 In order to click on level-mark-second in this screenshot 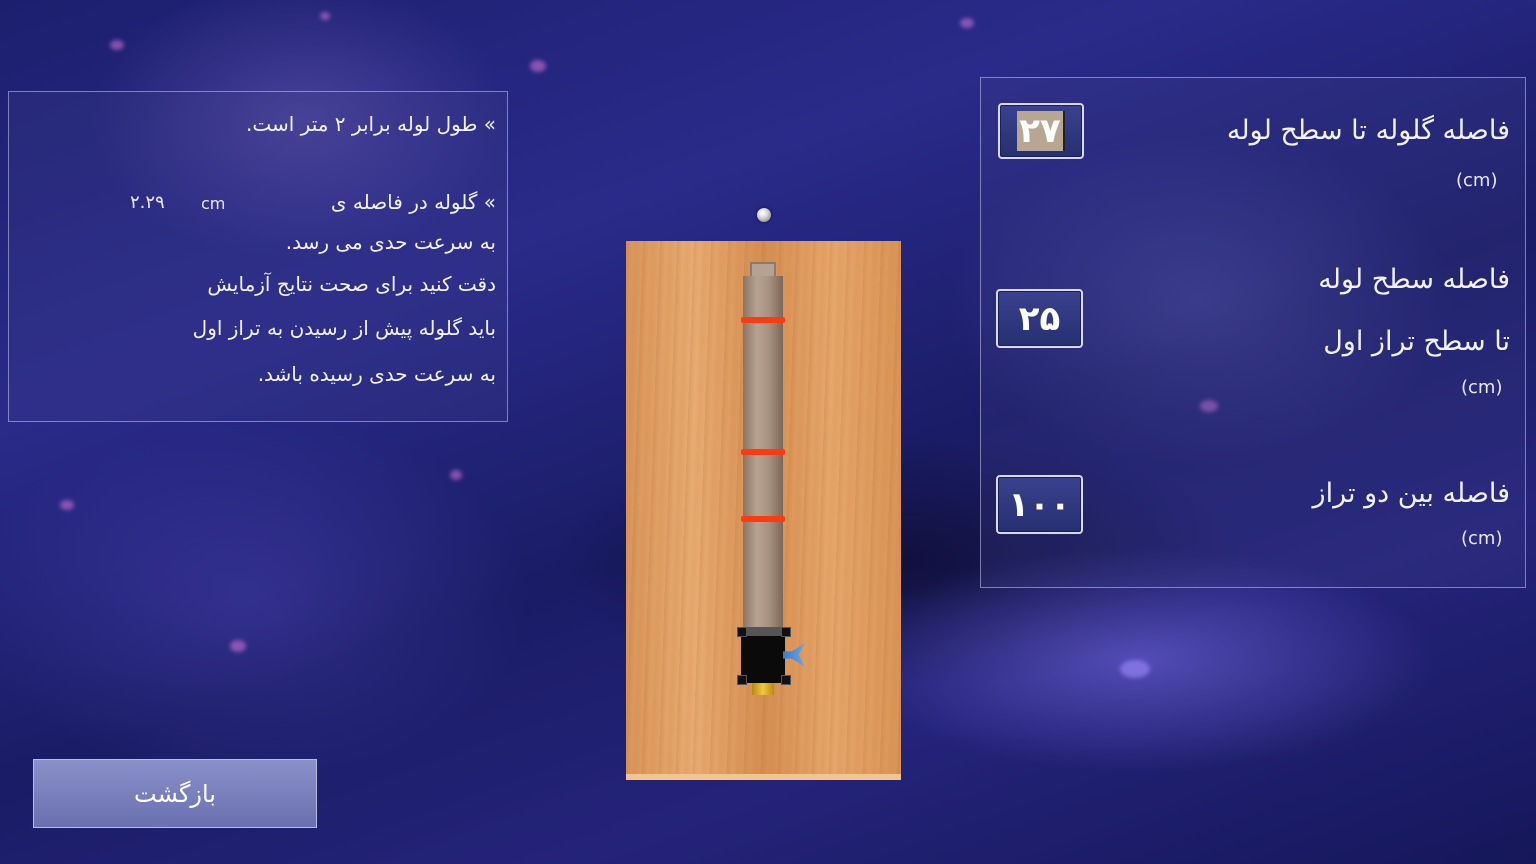, I will do `click(763, 519)`.